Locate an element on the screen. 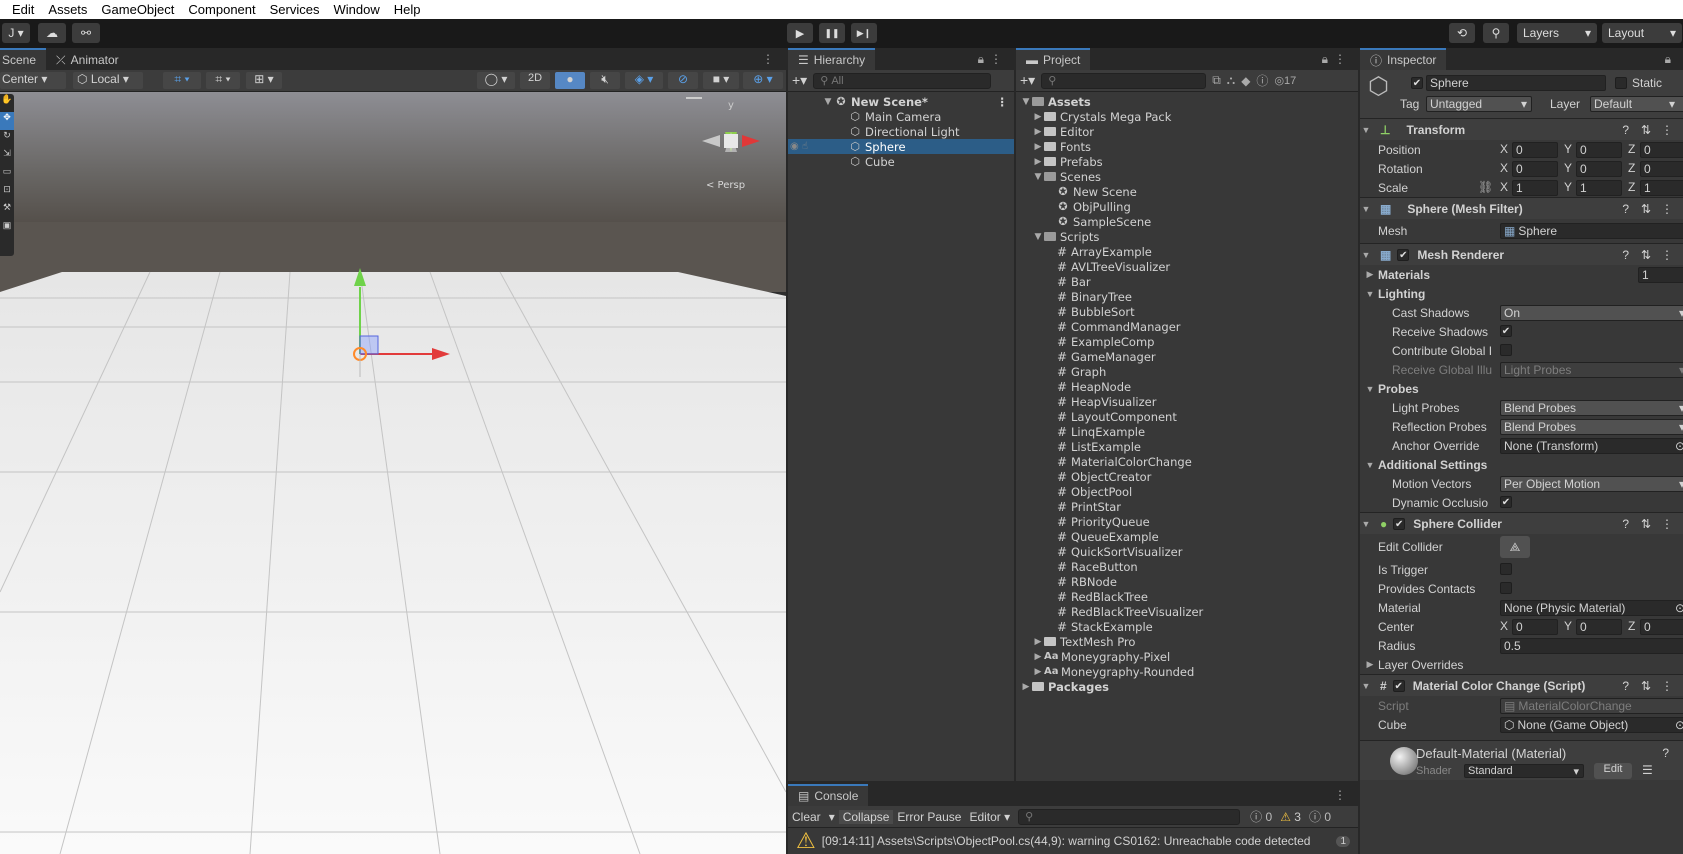  hidden-objects-icon: ⊘ is located at coordinates (683, 80).